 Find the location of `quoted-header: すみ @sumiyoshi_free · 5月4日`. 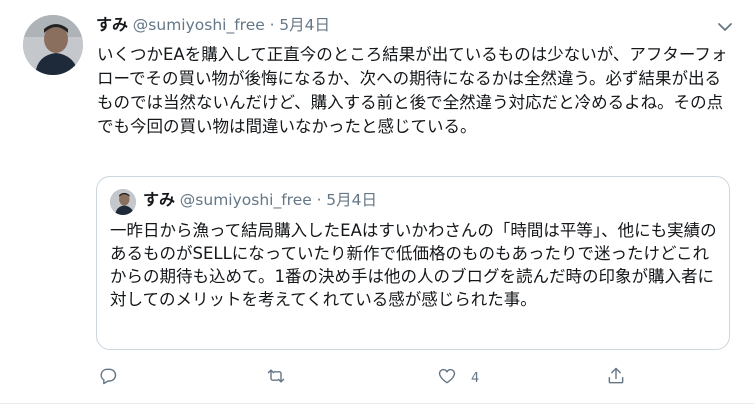

quoted-header: すみ @sumiyoshi_free · 5月4日 is located at coordinates (260, 200).